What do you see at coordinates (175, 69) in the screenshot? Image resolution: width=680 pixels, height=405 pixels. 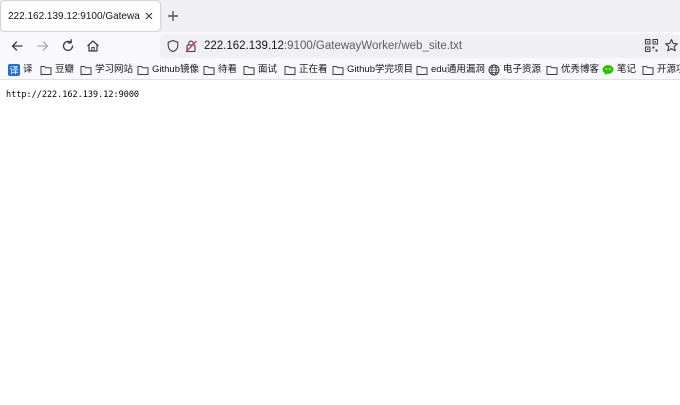 I see `bookmark-label: Github镜像` at bounding box center [175, 69].